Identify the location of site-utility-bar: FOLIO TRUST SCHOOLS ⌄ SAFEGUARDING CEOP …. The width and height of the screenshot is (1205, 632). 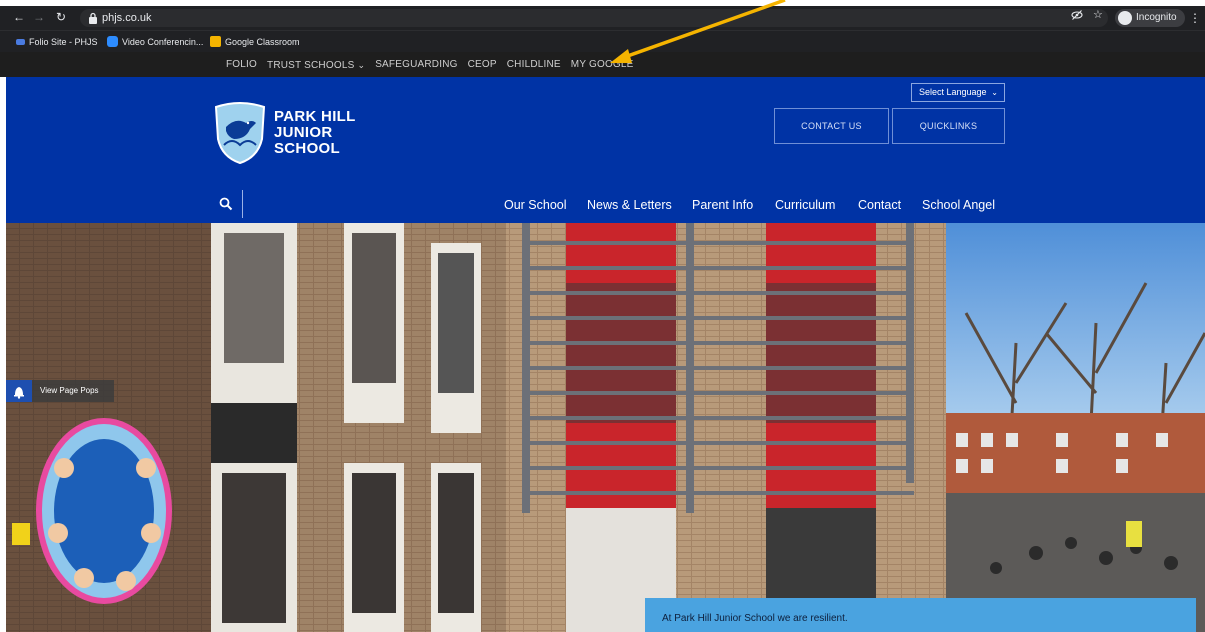
(602, 64).